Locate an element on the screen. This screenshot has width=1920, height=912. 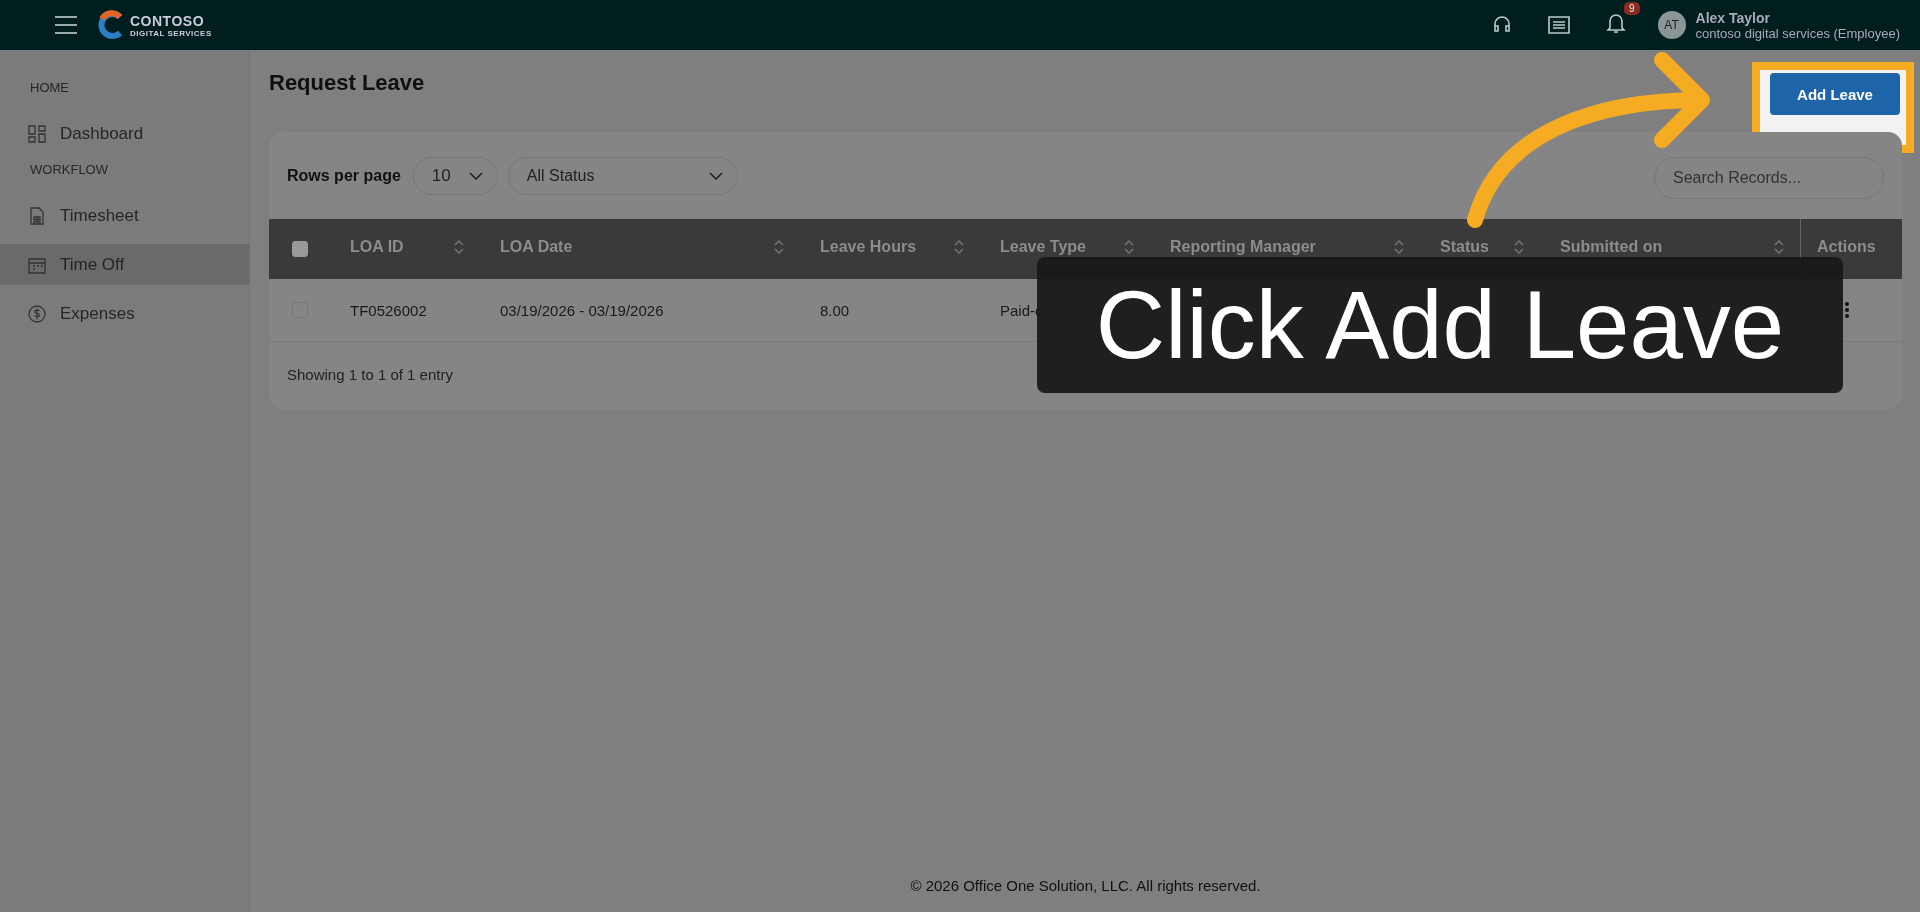
column-header: LOA Date is located at coordinates (536, 247).